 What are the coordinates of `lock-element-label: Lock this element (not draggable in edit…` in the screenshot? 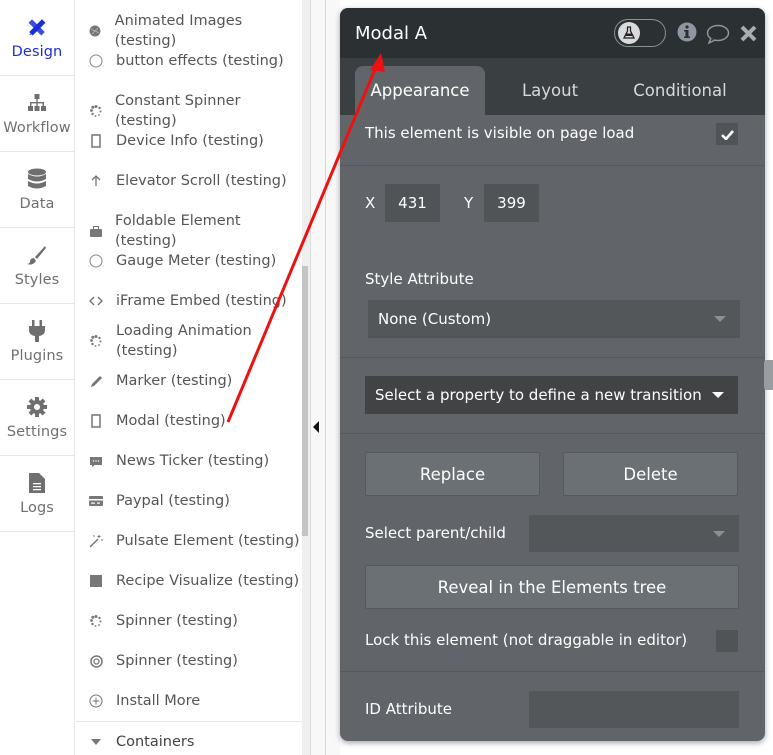 It's located at (526, 640).